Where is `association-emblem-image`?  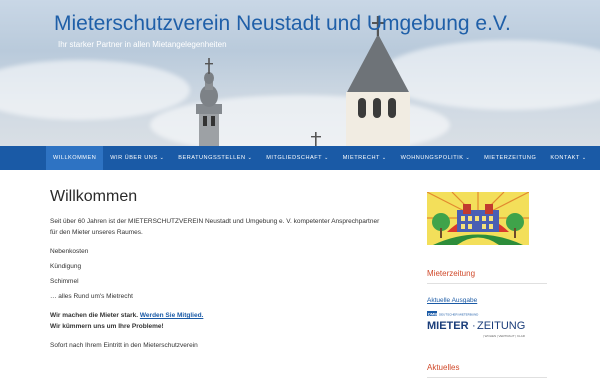 association-emblem-image is located at coordinates (478, 218).